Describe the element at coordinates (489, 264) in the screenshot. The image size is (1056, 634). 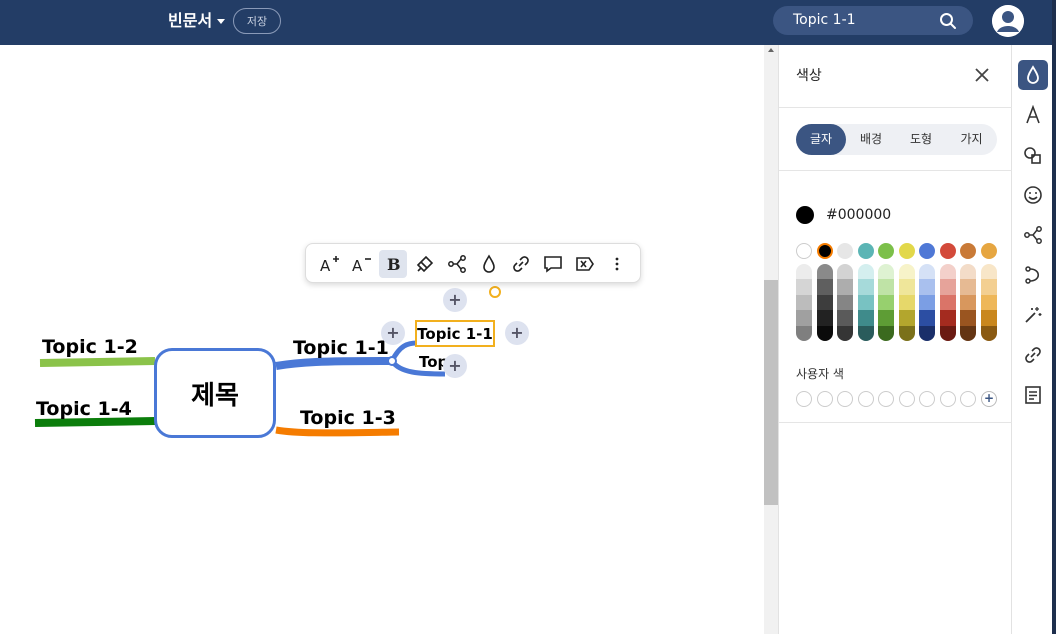
I see `color-drop-icon` at that location.